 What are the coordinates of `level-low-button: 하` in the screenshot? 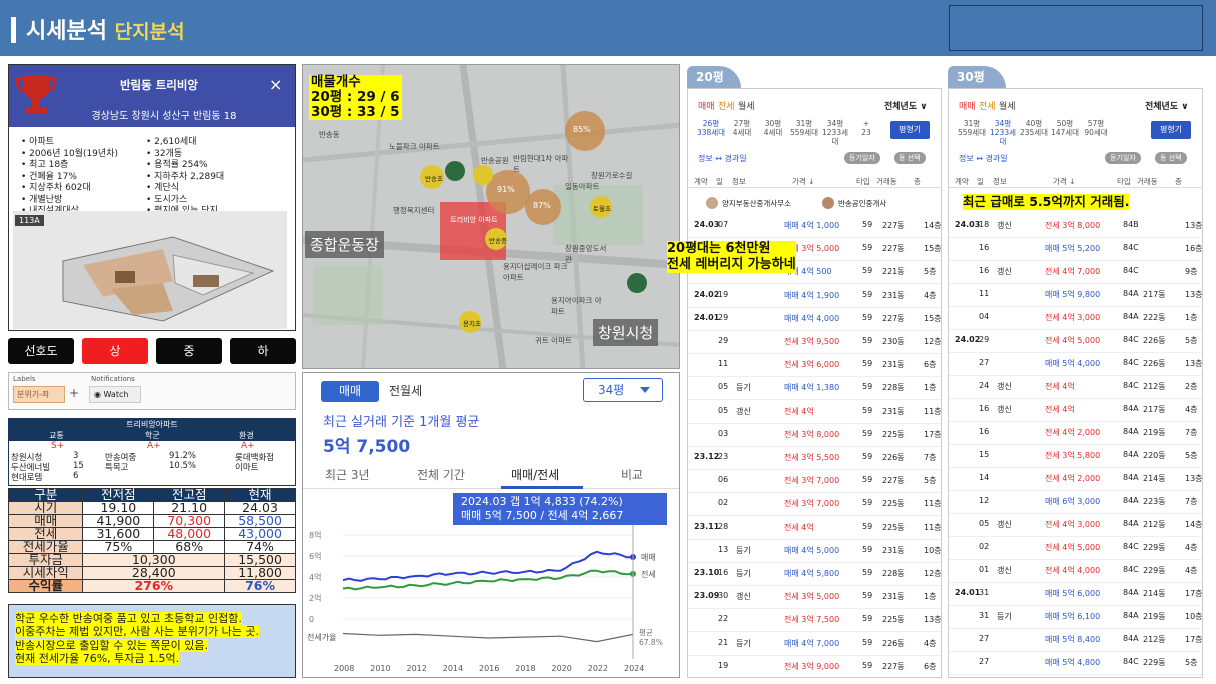 It's located at (263, 351).